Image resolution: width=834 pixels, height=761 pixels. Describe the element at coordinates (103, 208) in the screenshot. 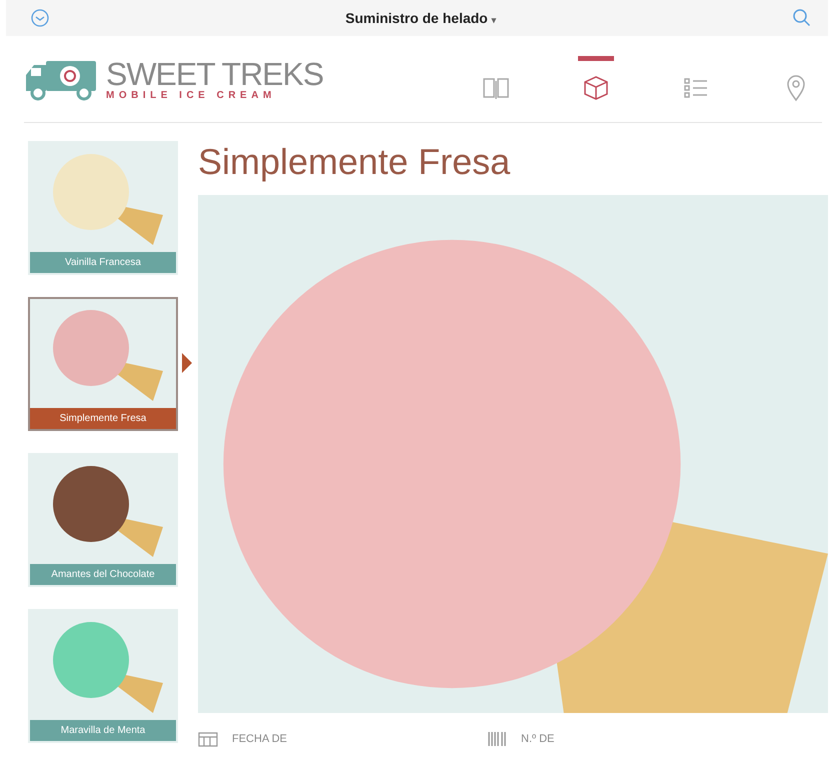

I see `flavor-card: Vainilla Francesa` at that location.